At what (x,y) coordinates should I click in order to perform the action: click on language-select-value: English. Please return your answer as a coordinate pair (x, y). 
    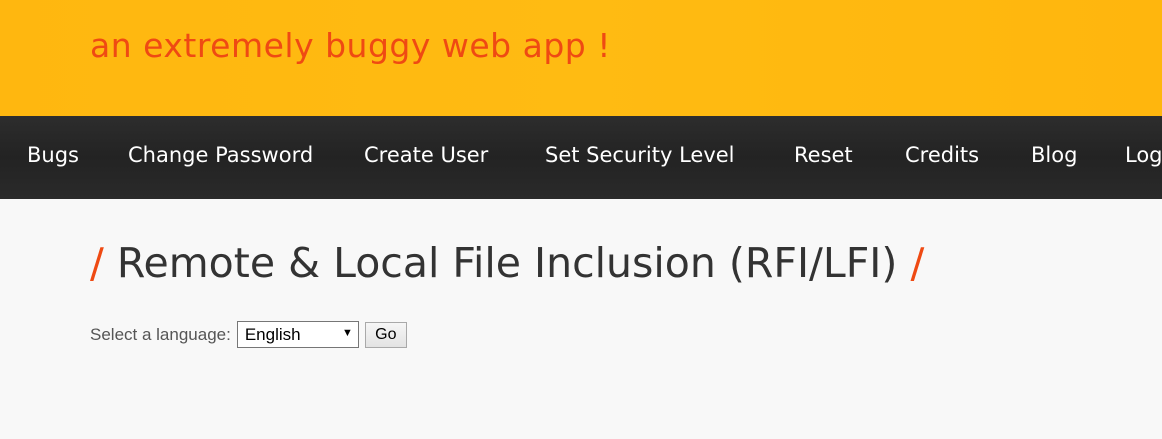
    Looking at the image, I should click on (272, 334).